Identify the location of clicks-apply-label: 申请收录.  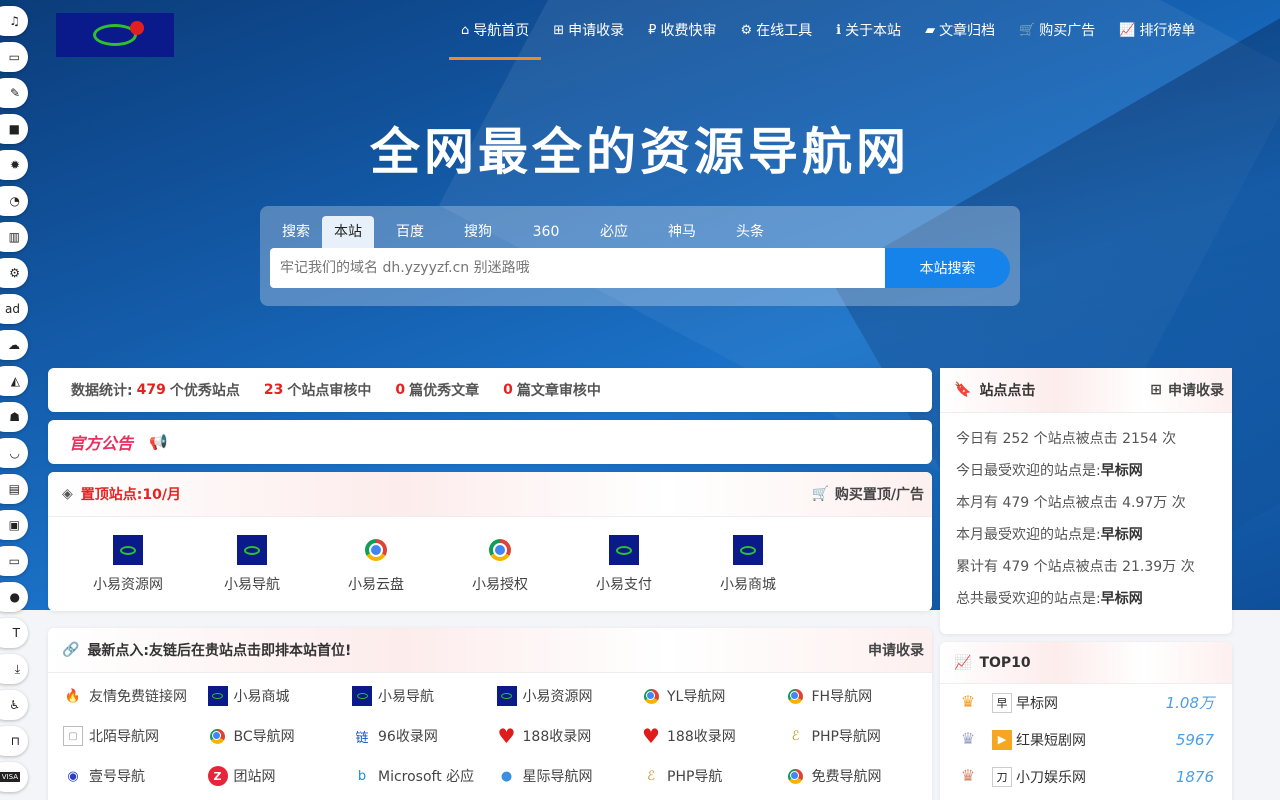
(1196, 391).